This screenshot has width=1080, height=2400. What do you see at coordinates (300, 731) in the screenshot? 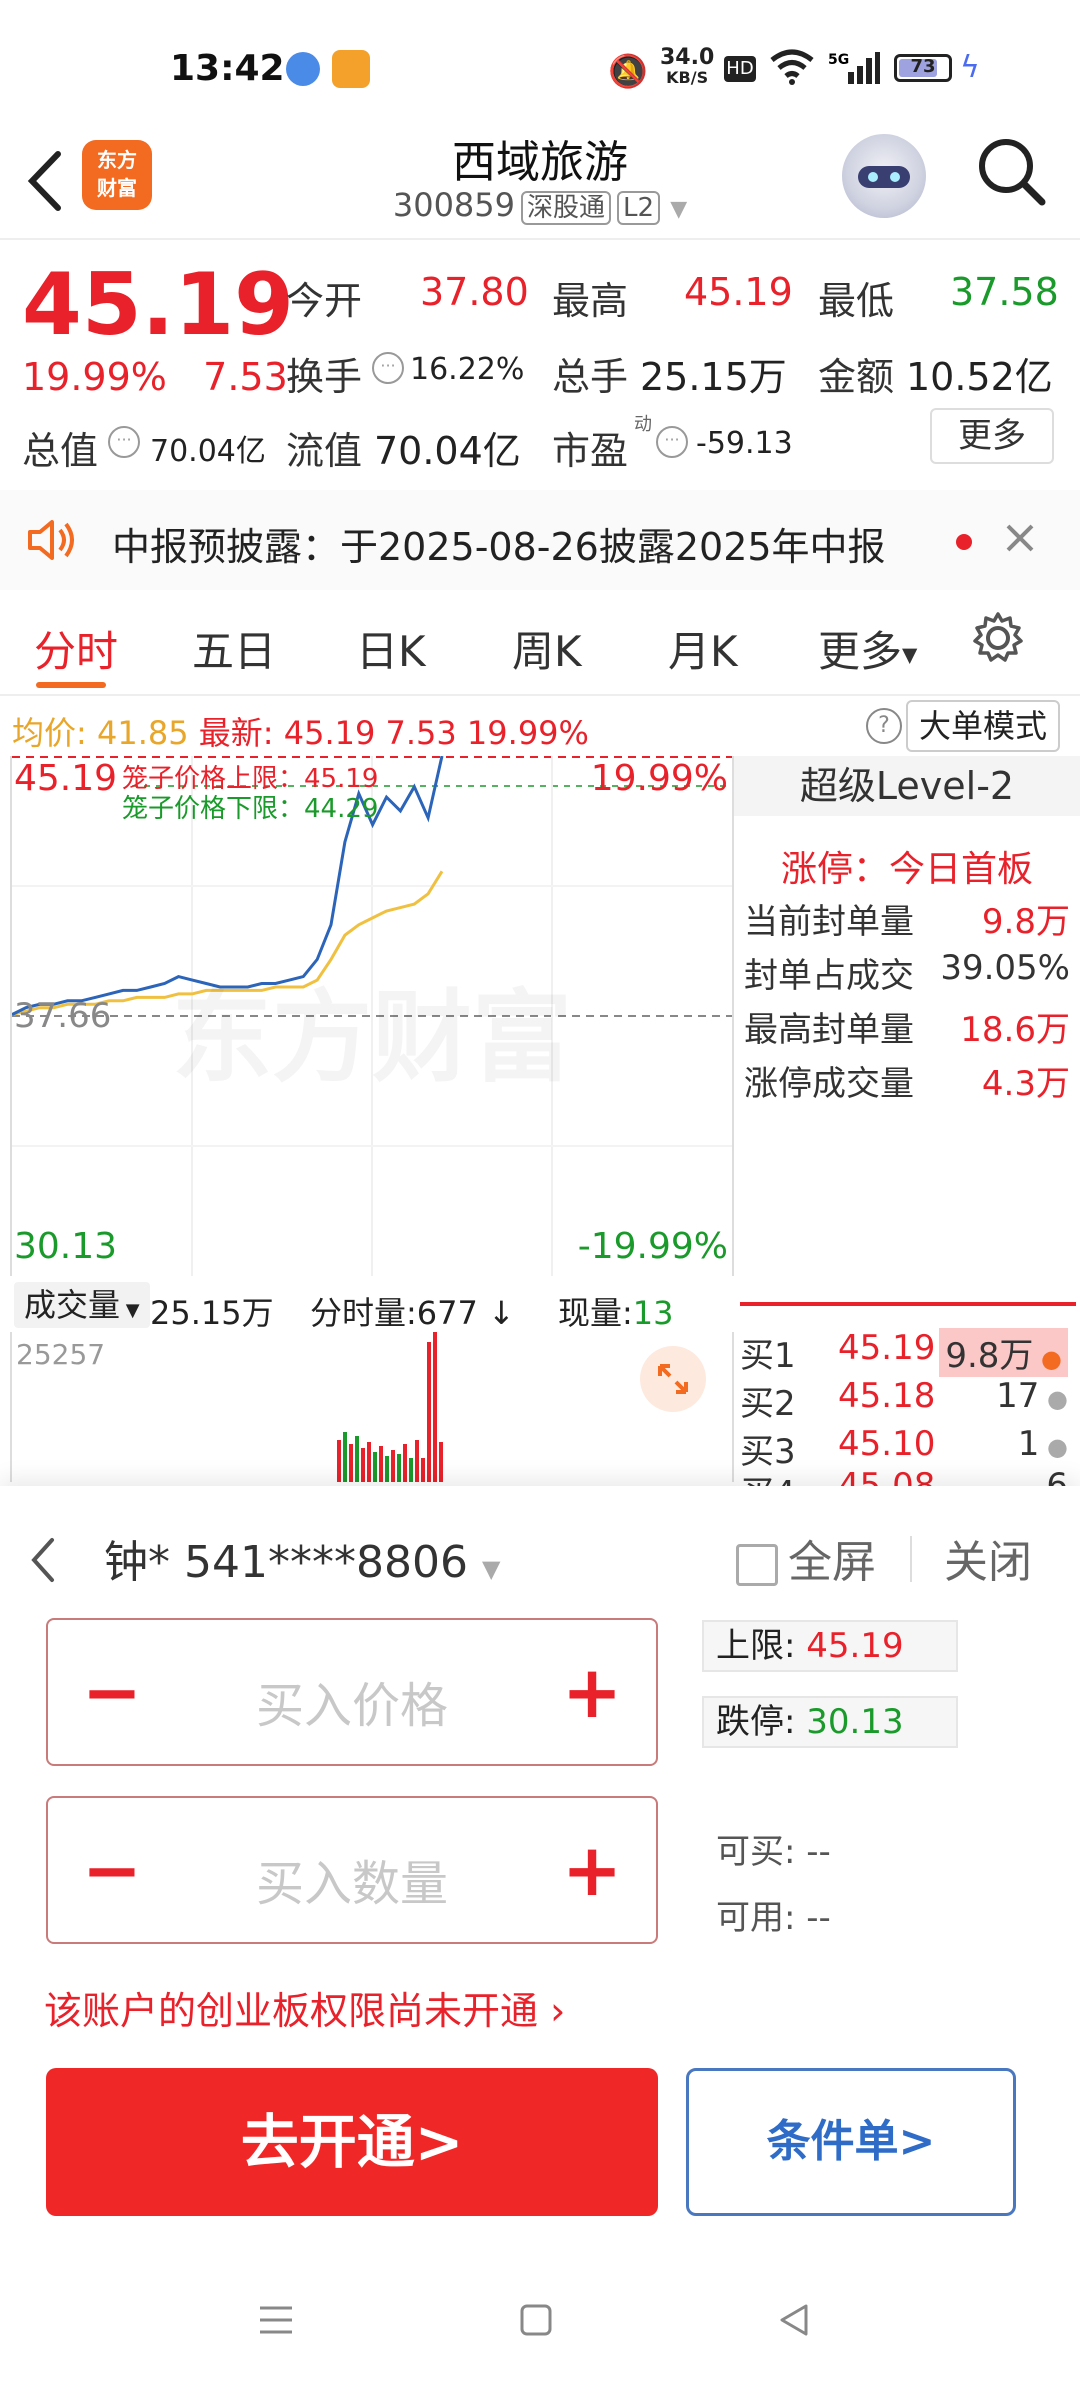
I see `info-line: 均价: 41.85 最新: 45.19 7.53 19.99%` at bounding box center [300, 731].